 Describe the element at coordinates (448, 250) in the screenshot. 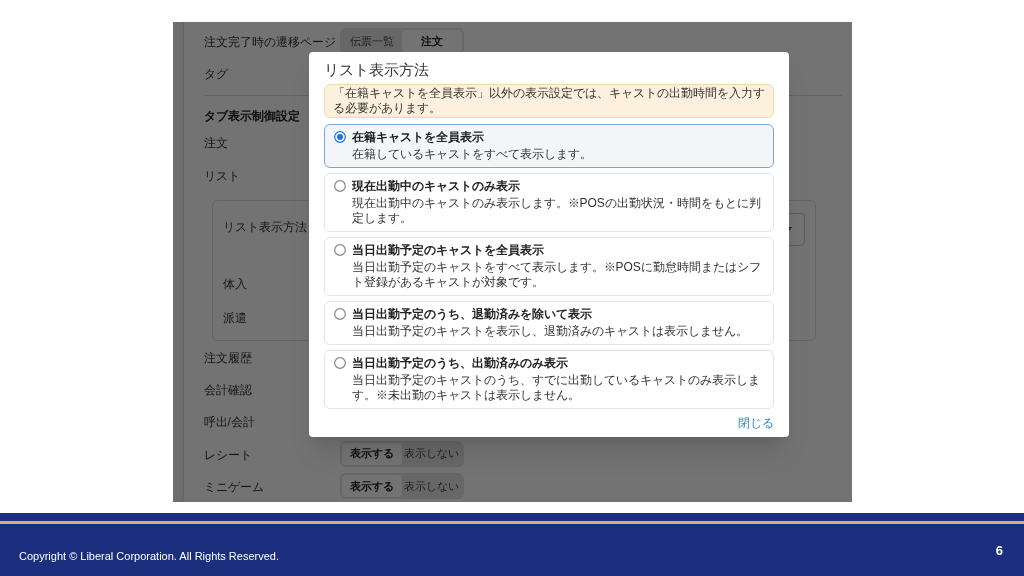

I see `option-title: 当日出勤予定のキャストを全員表示` at that location.